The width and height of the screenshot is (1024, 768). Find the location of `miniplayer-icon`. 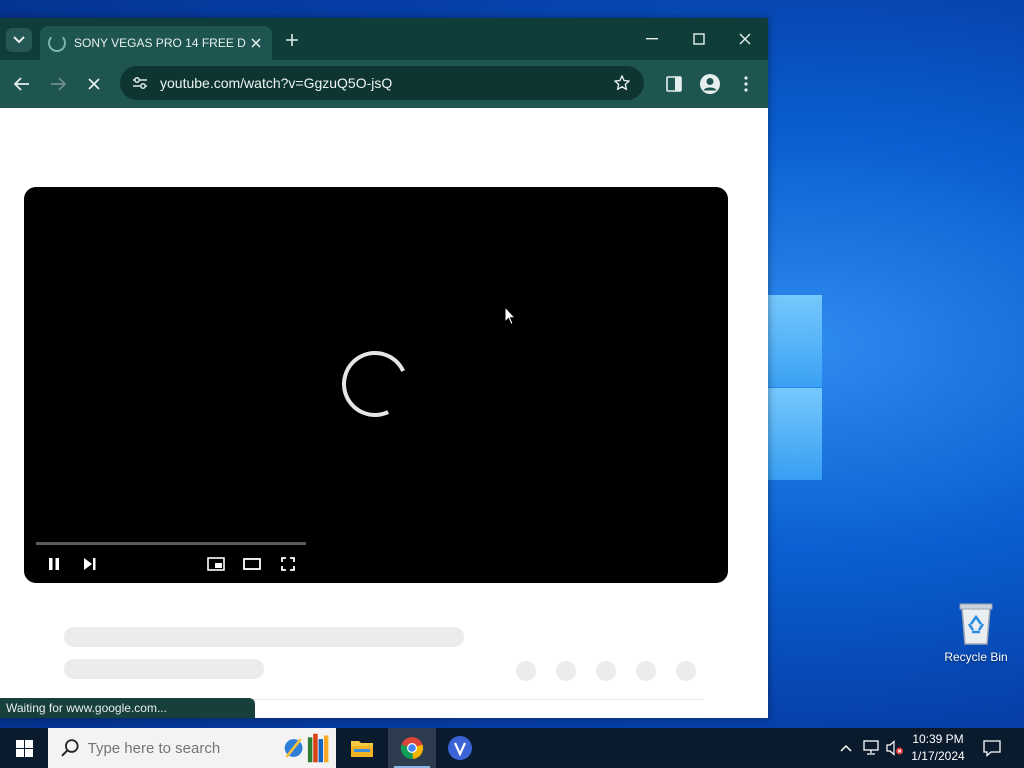

miniplayer-icon is located at coordinates (216, 564).